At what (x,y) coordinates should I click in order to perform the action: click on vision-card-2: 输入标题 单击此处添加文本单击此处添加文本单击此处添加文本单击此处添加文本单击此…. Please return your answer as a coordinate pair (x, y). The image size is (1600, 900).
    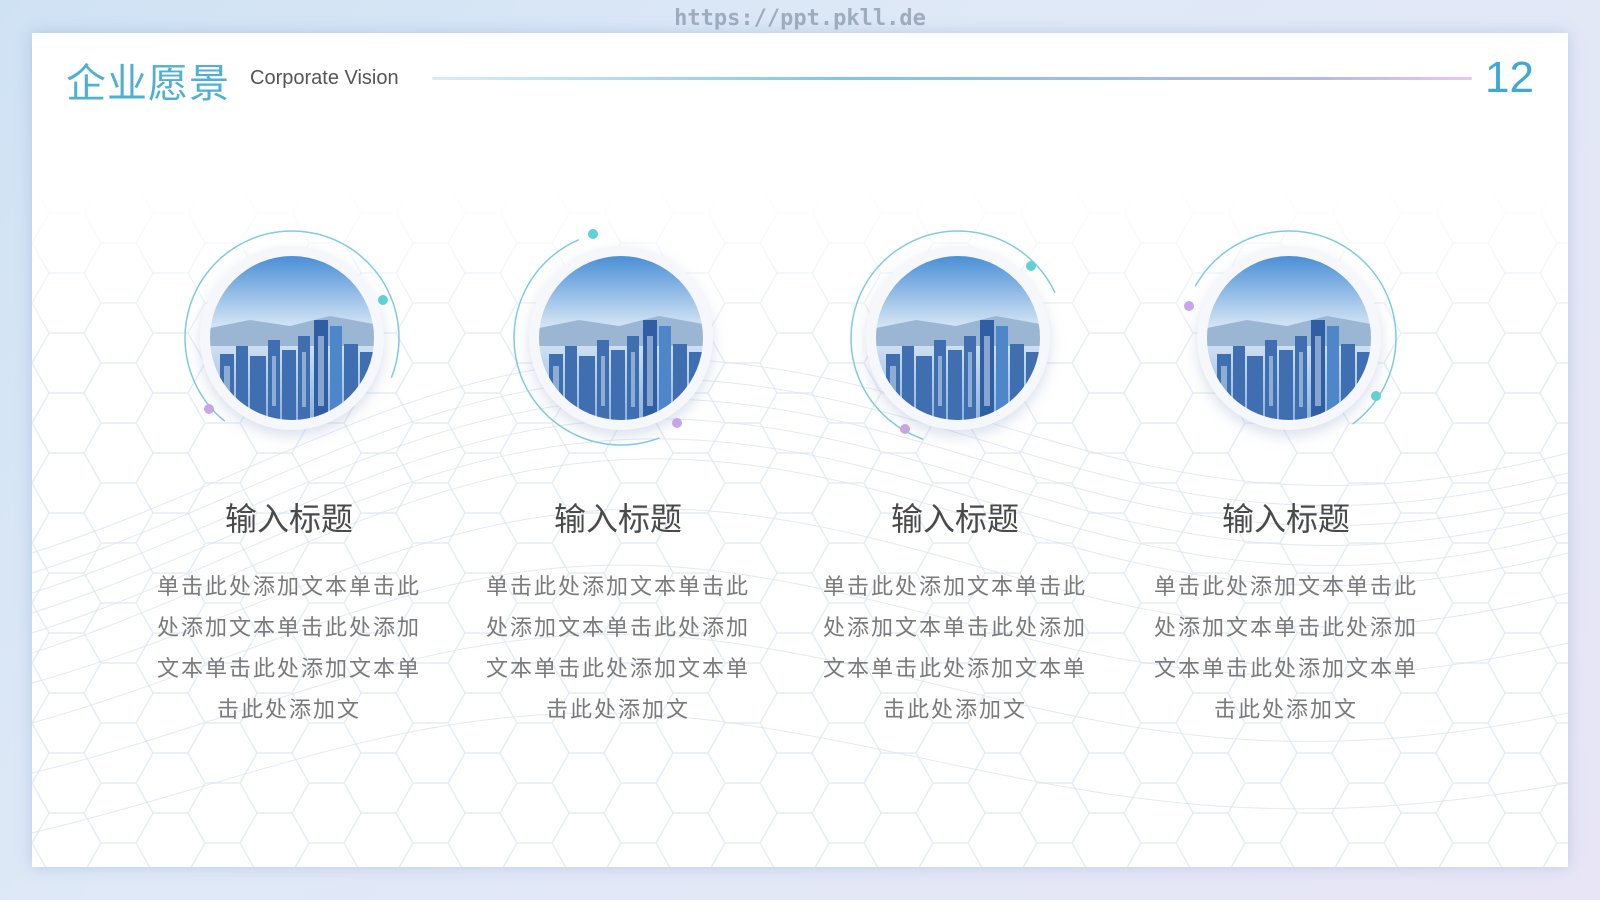
    Looking at the image, I should click on (618, 509).